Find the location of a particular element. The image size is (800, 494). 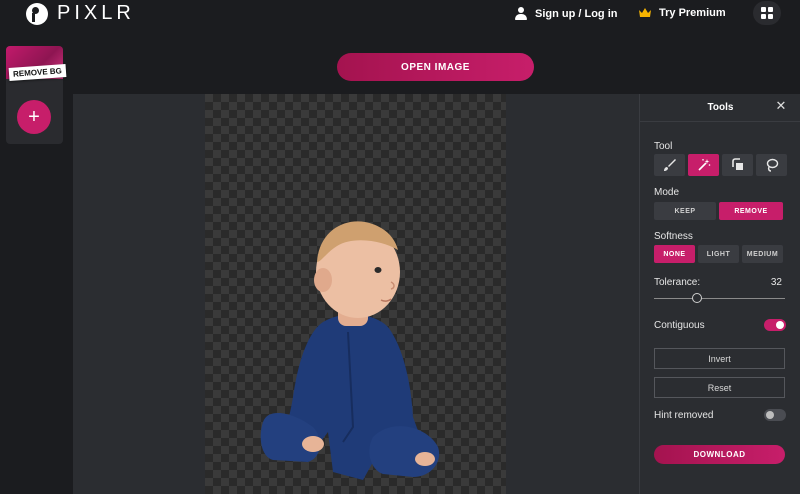

softness-selector: NONE LIGHT MEDIUM is located at coordinates (718, 254).